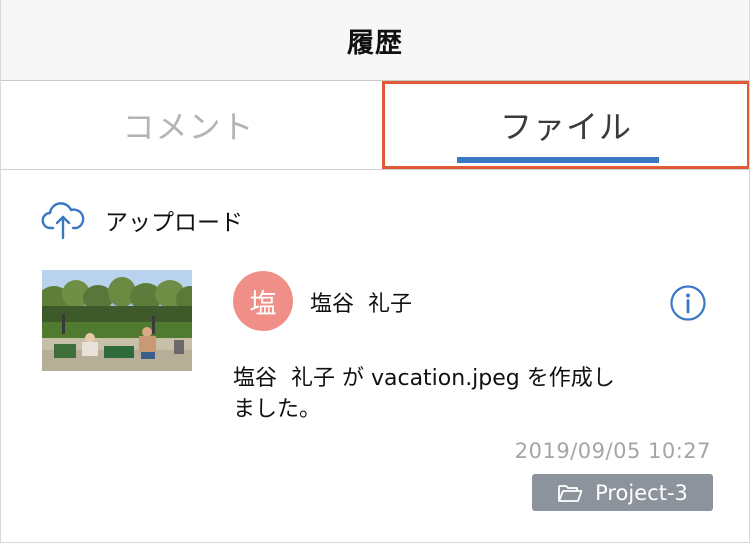 This screenshot has width=750, height=543. Describe the element at coordinates (612, 451) in the screenshot. I see `timestamp: 2019/09/05 10:27` at that location.